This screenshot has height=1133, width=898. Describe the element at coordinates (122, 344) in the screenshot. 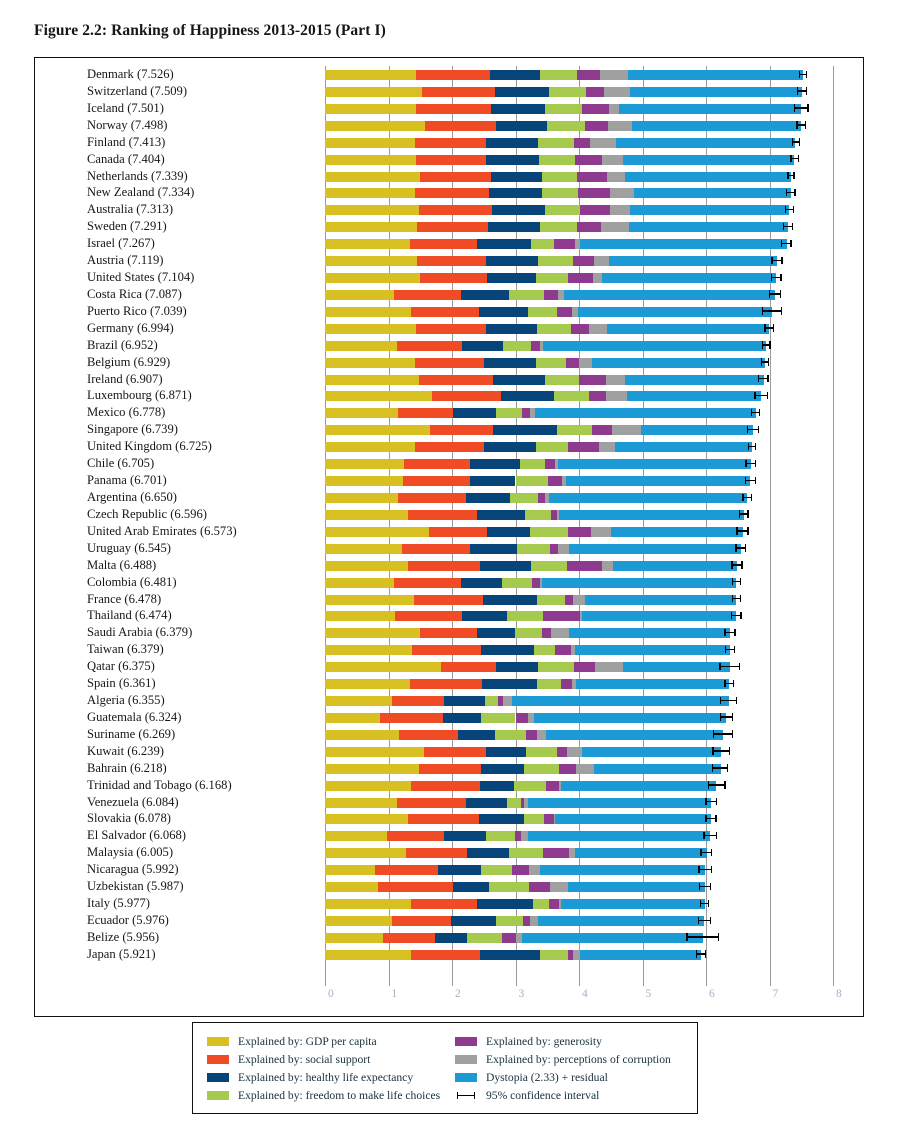

I see `country-name-score: Brazil (6.952)` at that location.